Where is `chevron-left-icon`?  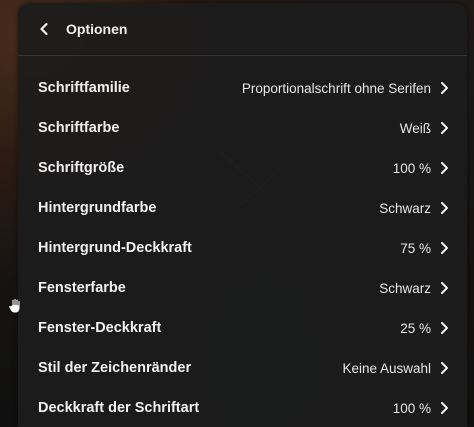 chevron-left-icon is located at coordinates (44, 29).